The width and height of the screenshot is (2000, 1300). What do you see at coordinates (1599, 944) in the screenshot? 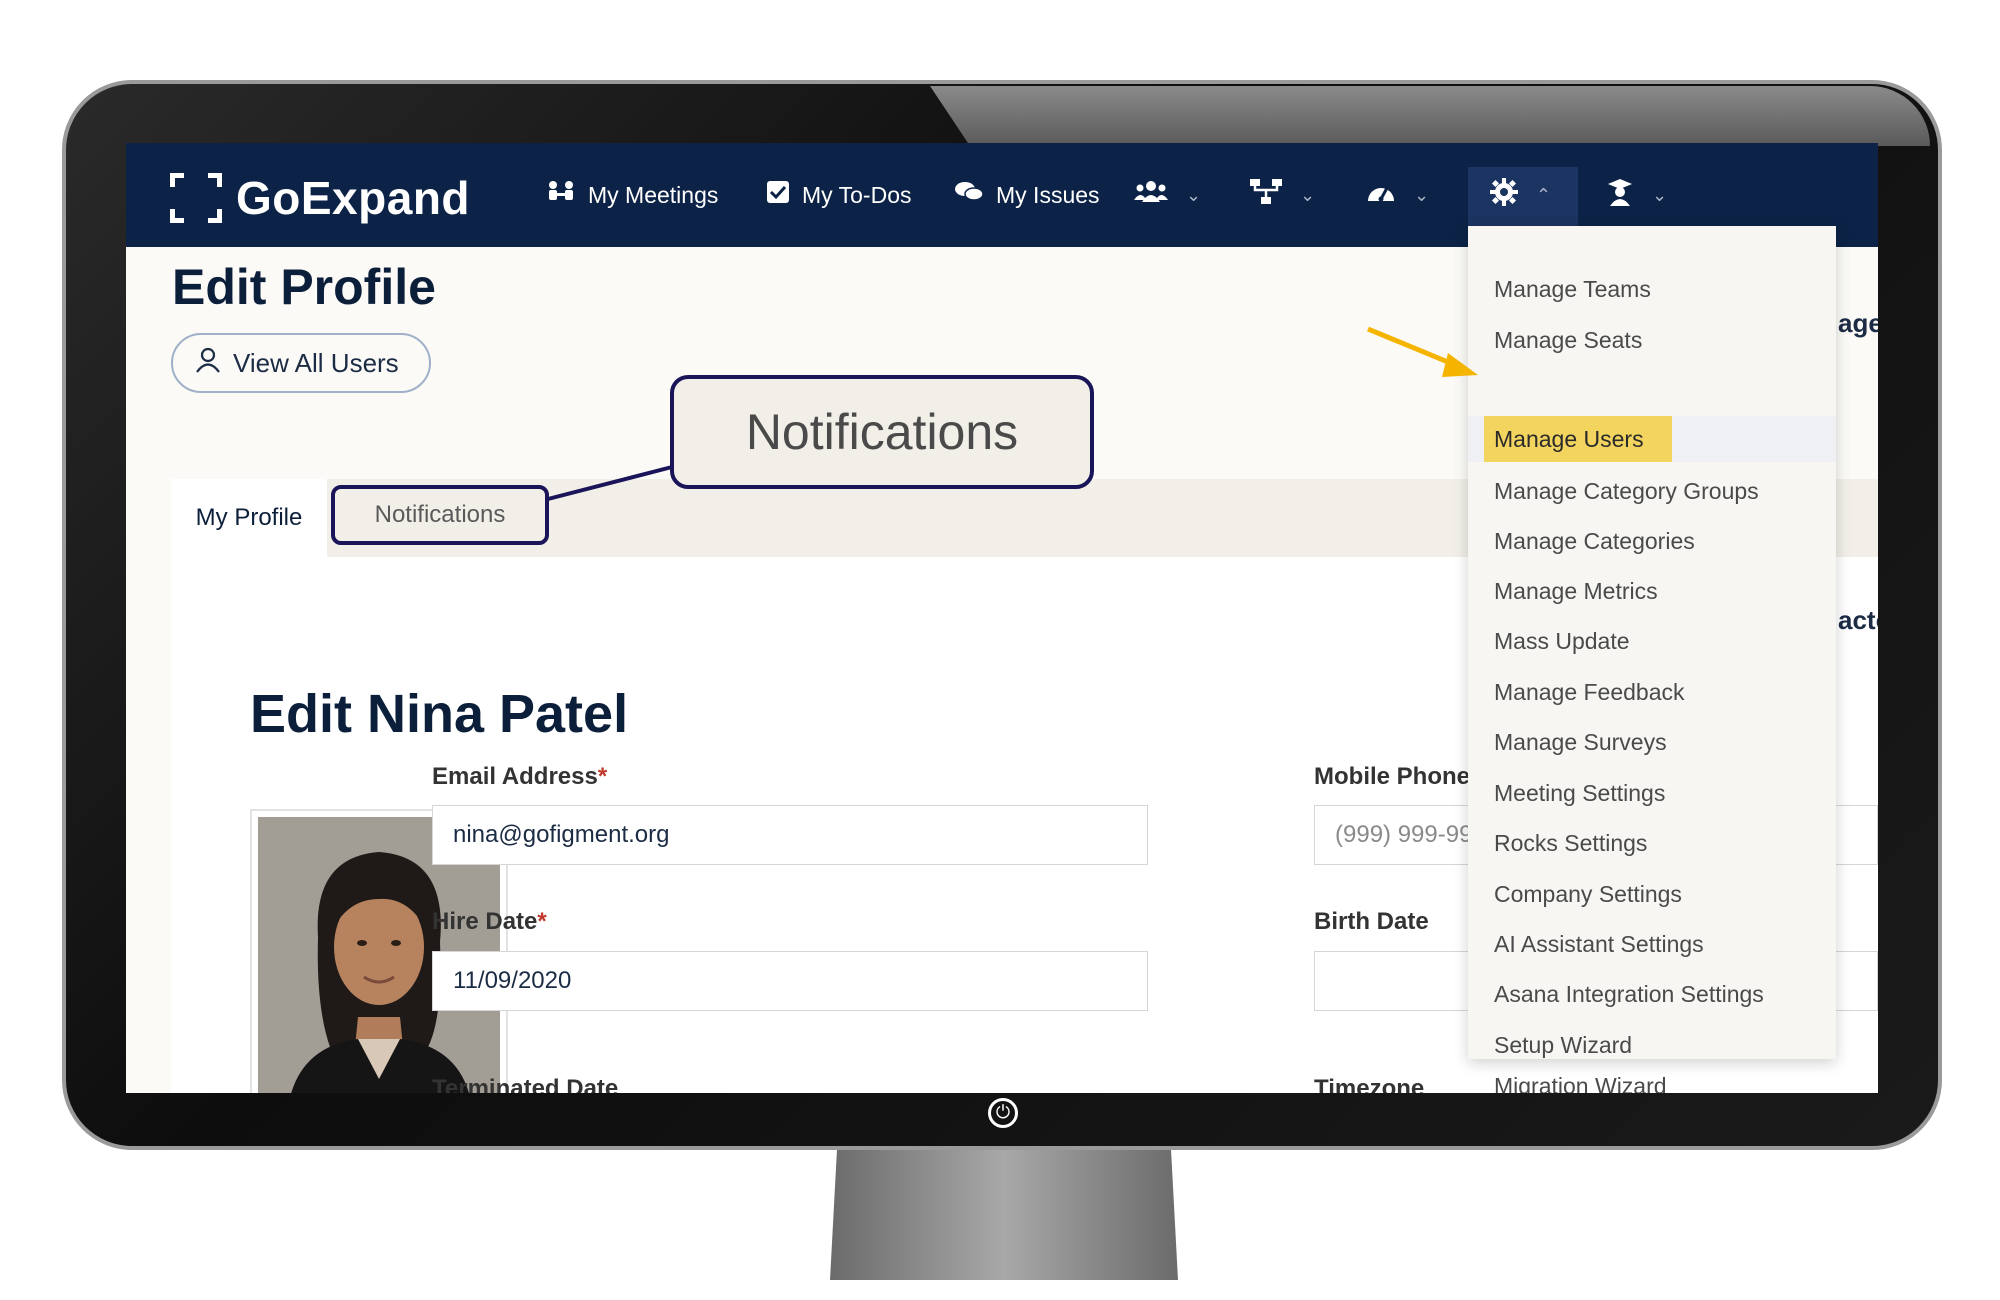
I see `menu-item-ai-assistant-settings: AI Assistant Settings` at bounding box center [1599, 944].